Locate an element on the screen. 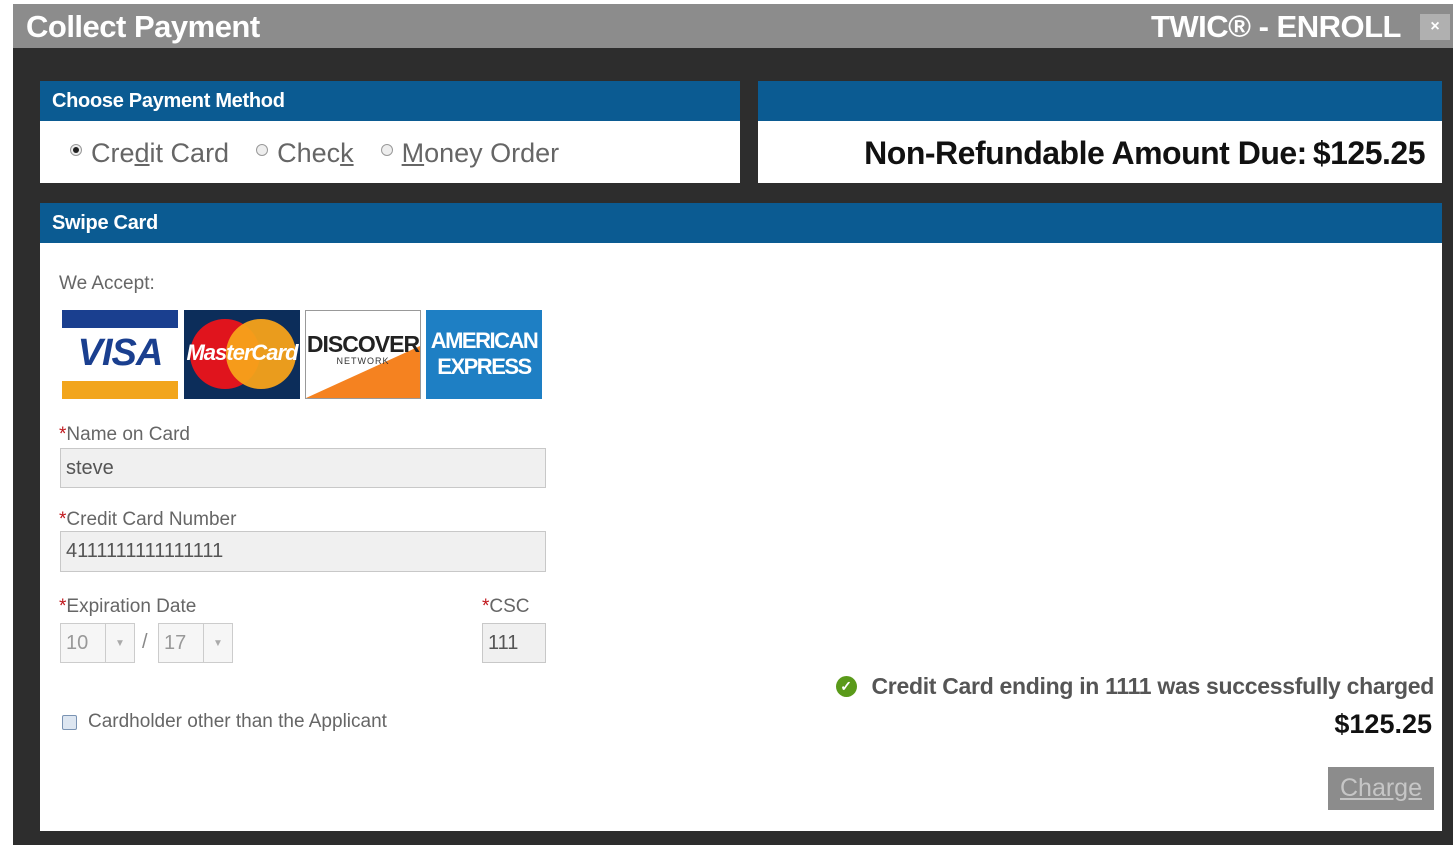 This screenshot has height=845, width=1453. radio-credit-card: Credit Card is located at coordinates (149, 153).